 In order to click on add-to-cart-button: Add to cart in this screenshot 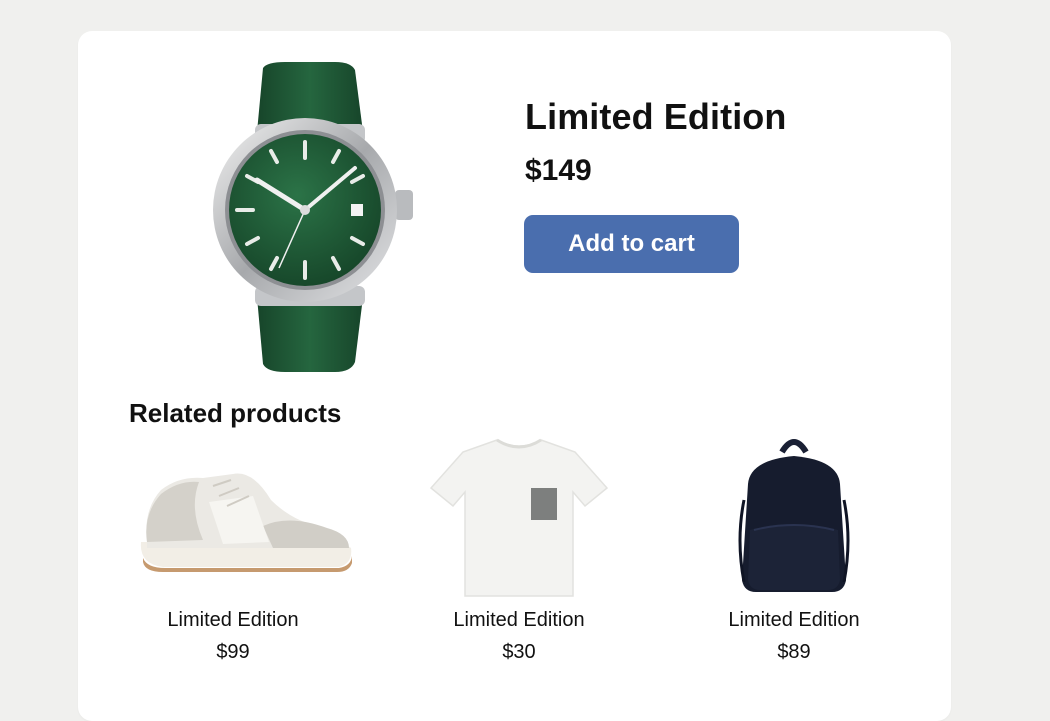, I will do `click(631, 244)`.